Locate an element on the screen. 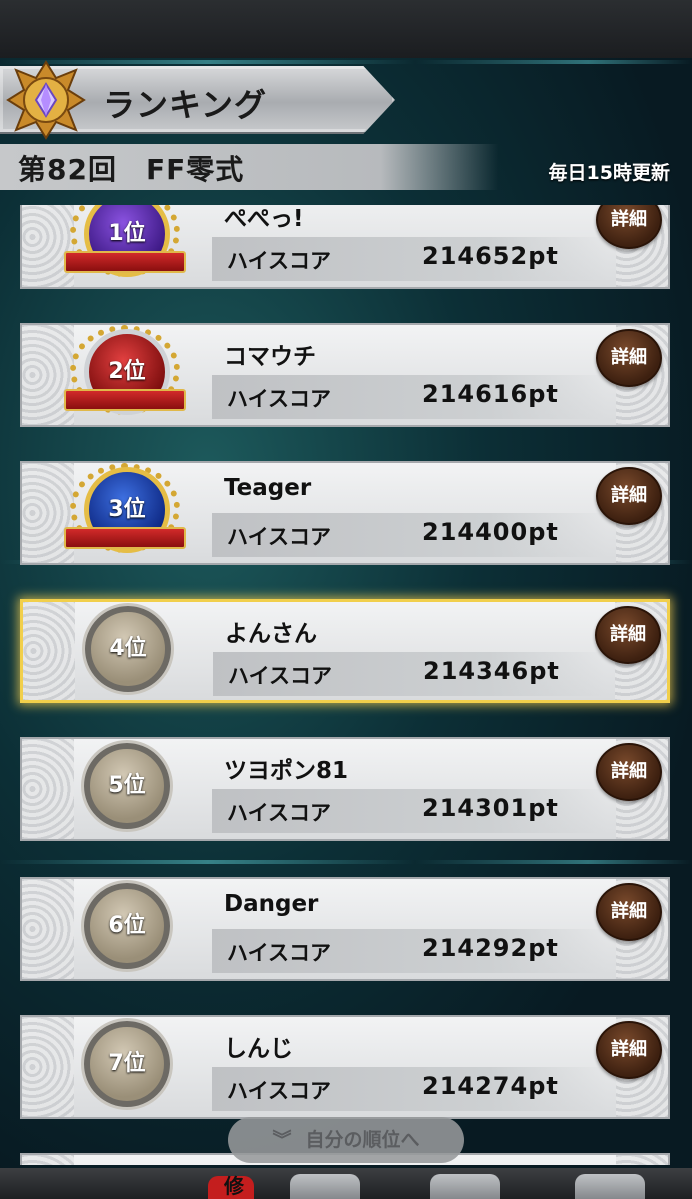  ranking-card-self: 4位 よんさん ハイスコア 214346pt 詳細 is located at coordinates (345, 651).